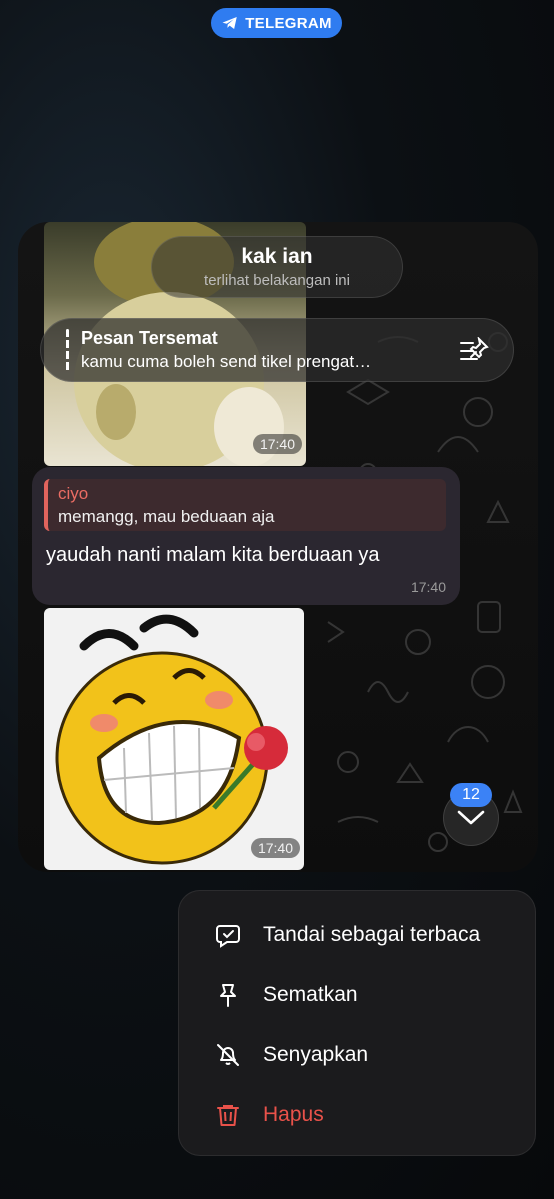  What do you see at coordinates (166, 516) in the screenshot?
I see `reply-text: memangg, mau beduaan aja` at bounding box center [166, 516].